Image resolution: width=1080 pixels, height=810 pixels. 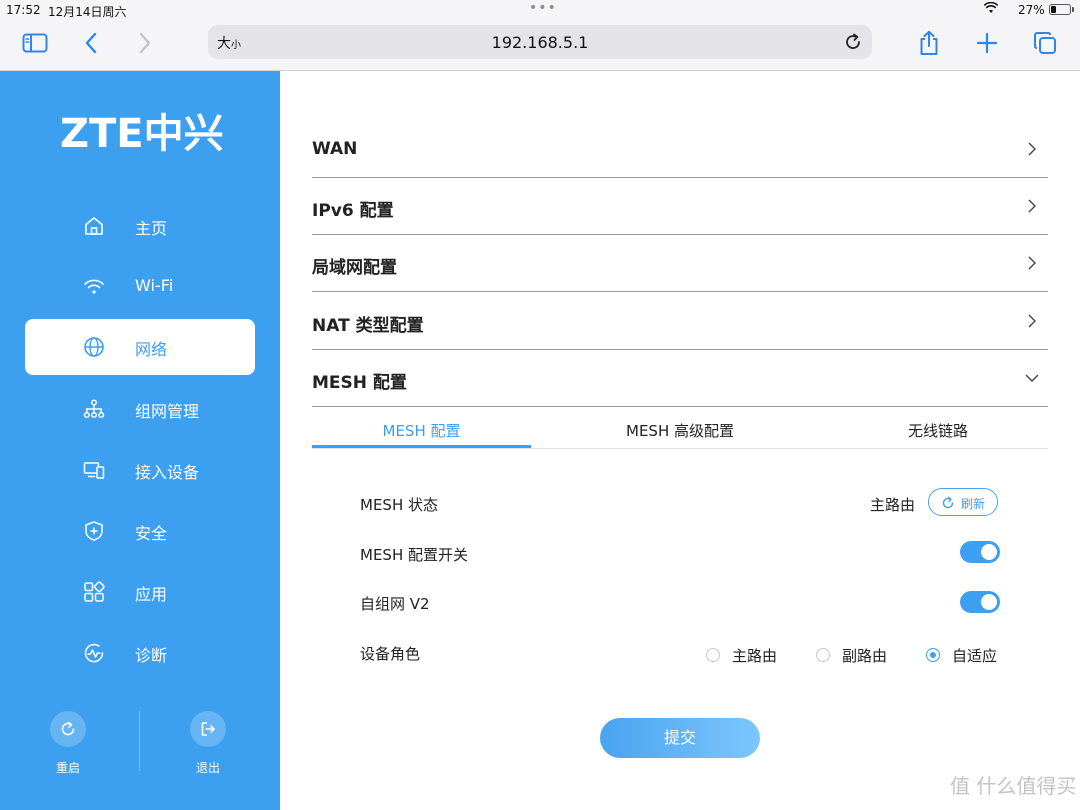 I want to click on multitask-dots: •••, so click(x=543, y=8).